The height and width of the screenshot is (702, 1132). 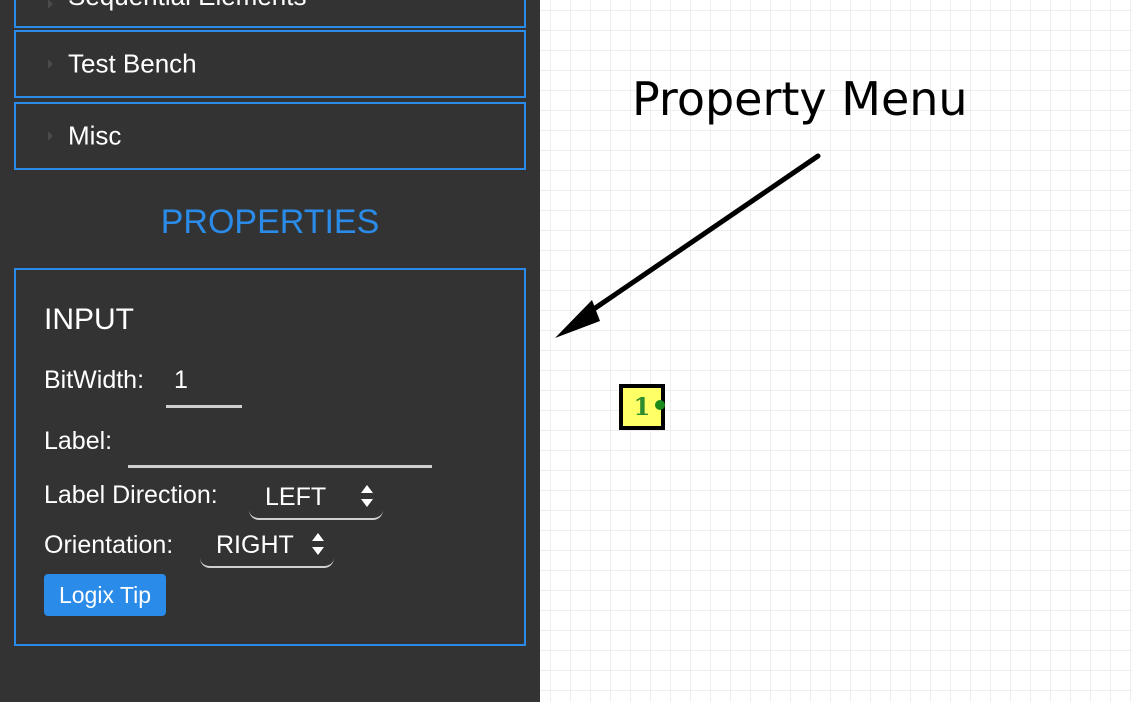 I want to click on category-misc: Misc, so click(x=270, y=136).